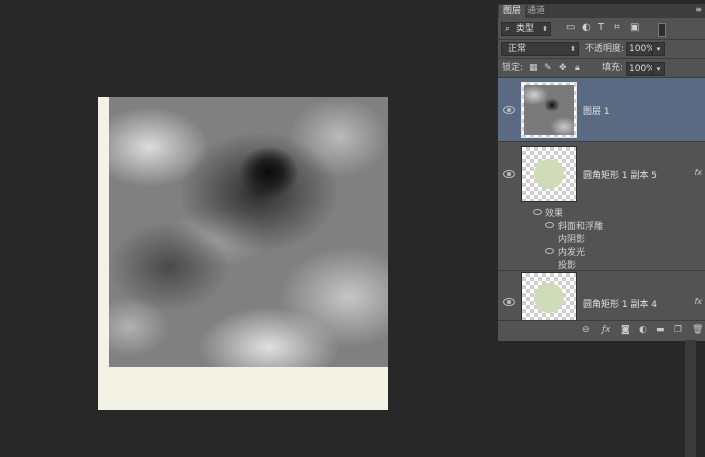 The width and height of the screenshot is (705, 457). I want to click on tab-layers: 图层, so click(512, 11).